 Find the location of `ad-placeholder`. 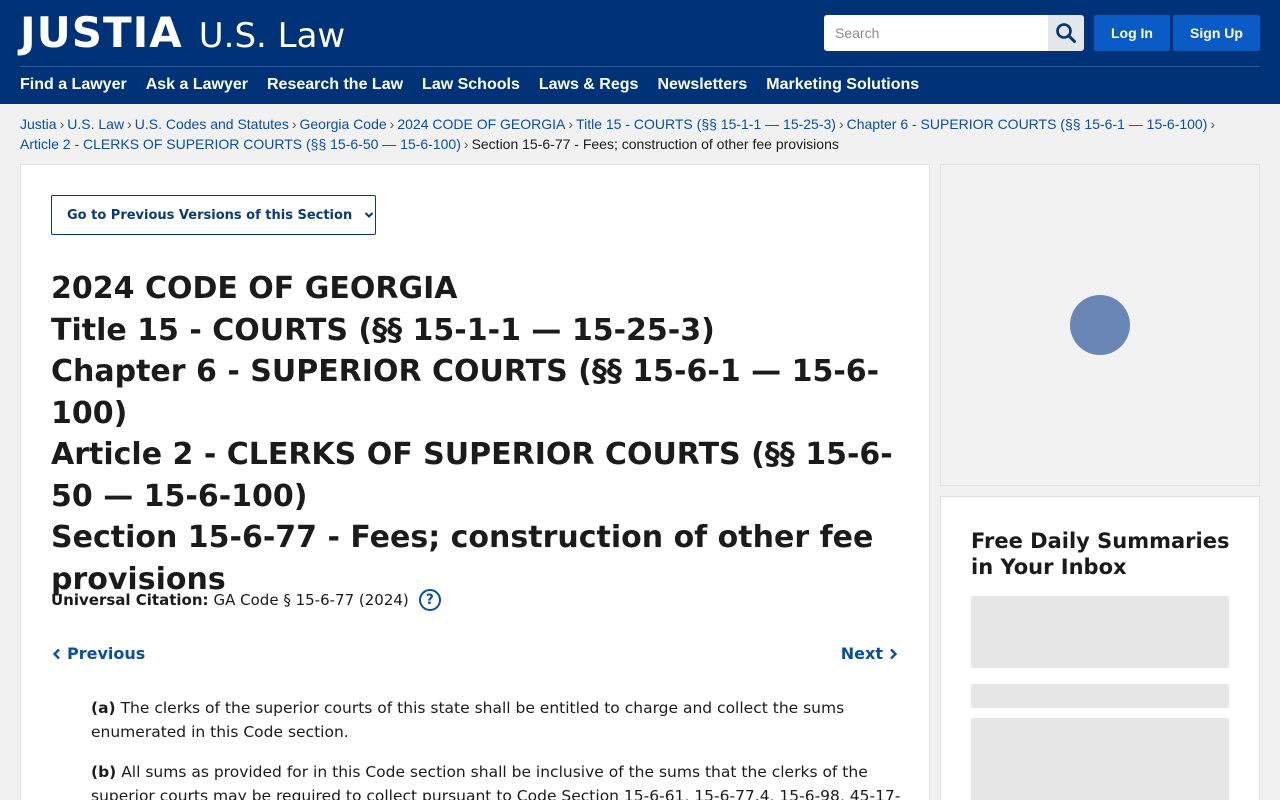

ad-placeholder is located at coordinates (1100, 325).